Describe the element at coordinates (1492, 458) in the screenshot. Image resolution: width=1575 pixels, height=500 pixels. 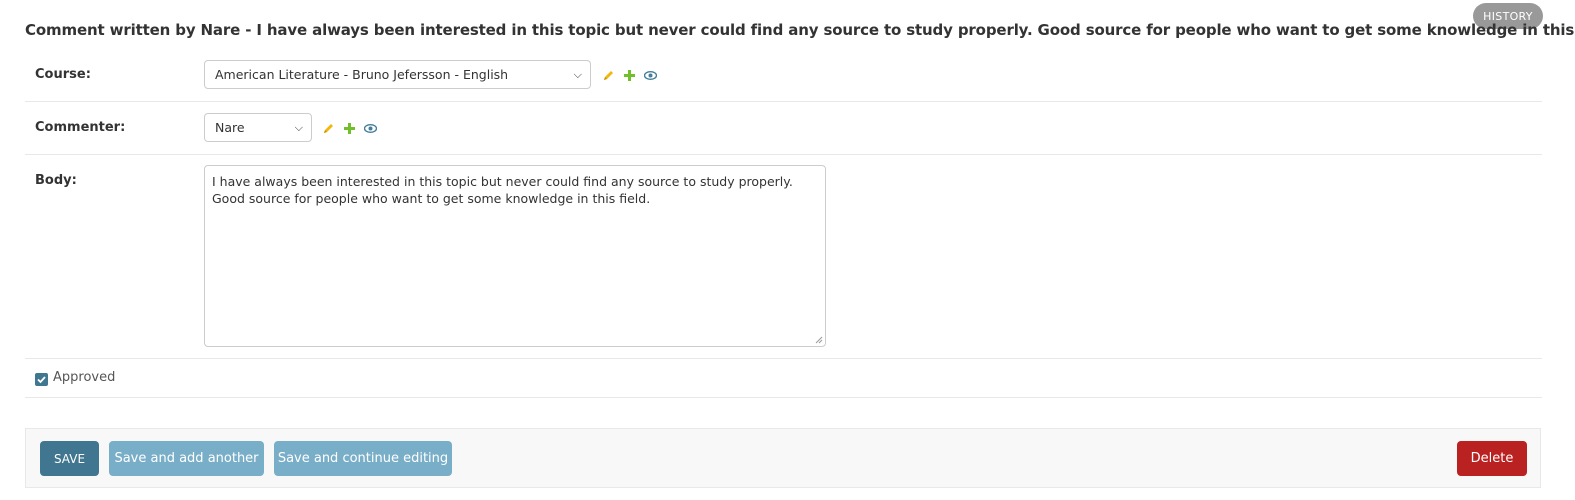
I see `delete-button: Delete` at that location.